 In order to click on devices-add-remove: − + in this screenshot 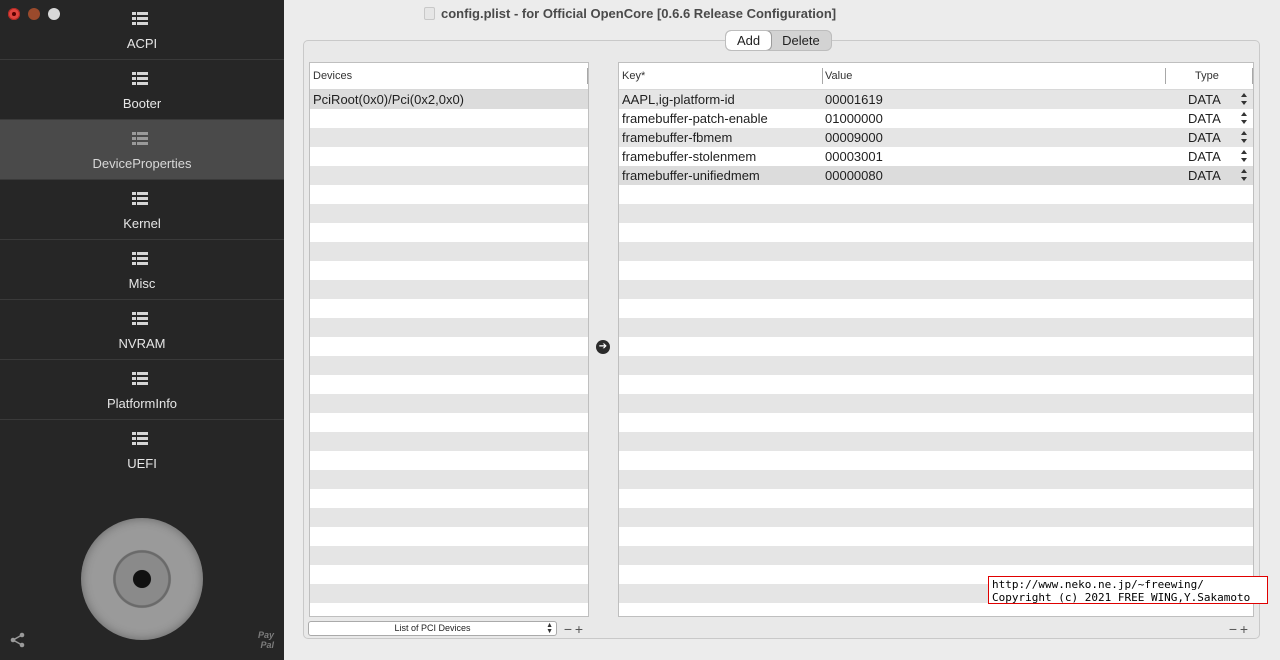, I will do `click(574, 629)`.